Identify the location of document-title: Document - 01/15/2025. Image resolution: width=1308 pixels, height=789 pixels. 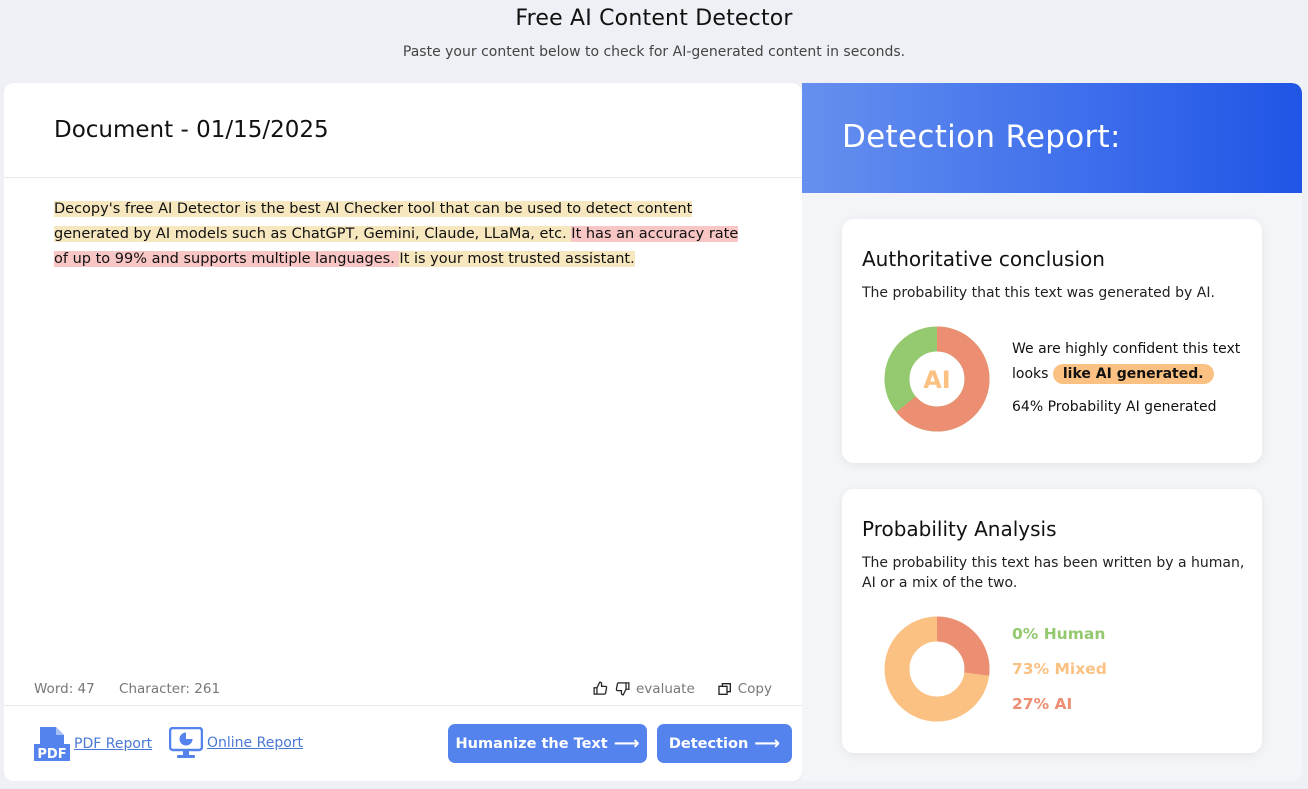
(191, 130).